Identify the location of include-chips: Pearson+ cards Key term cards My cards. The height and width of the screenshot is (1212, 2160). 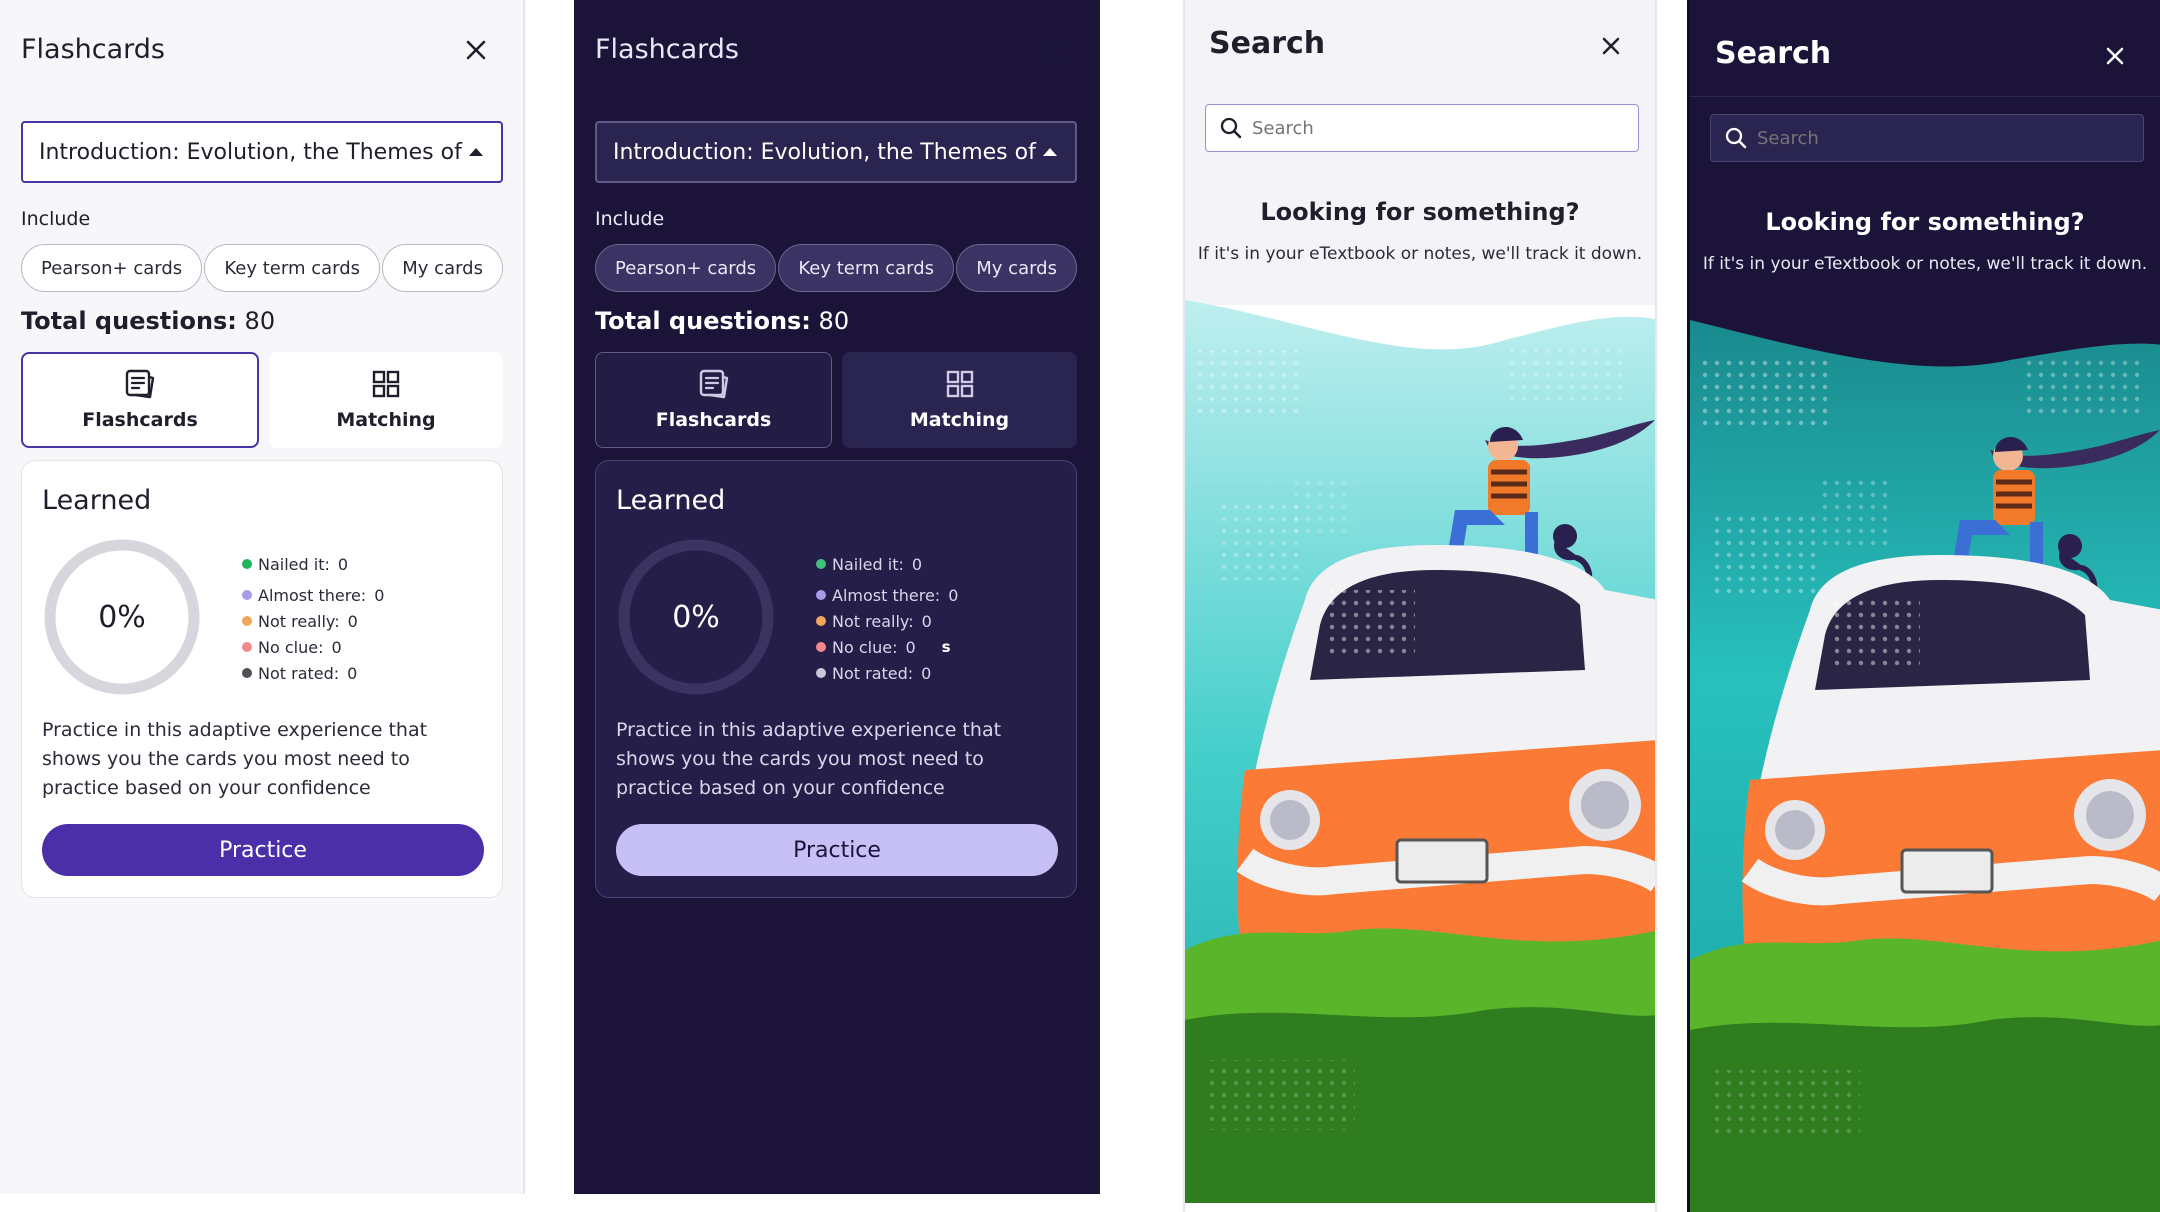
(836, 268).